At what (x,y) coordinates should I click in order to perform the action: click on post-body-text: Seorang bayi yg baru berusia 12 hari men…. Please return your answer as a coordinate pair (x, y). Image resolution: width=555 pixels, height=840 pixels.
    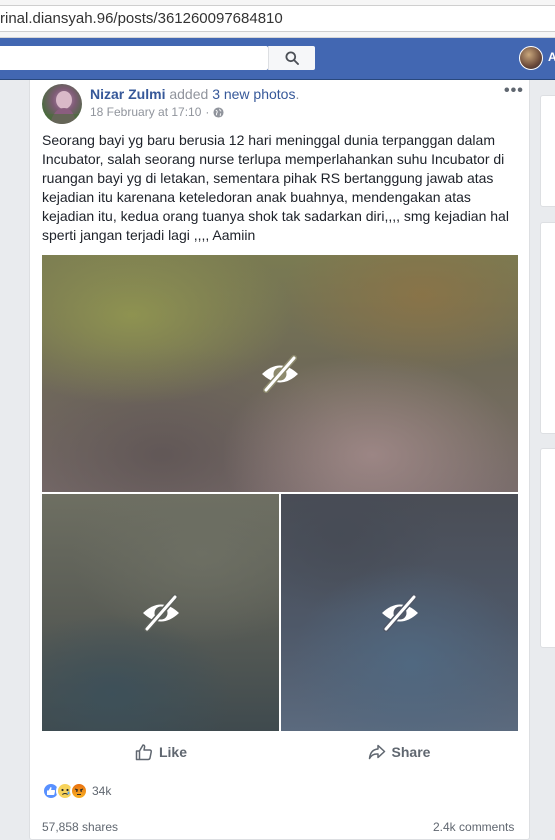
    Looking at the image, I should click on (275, 187).